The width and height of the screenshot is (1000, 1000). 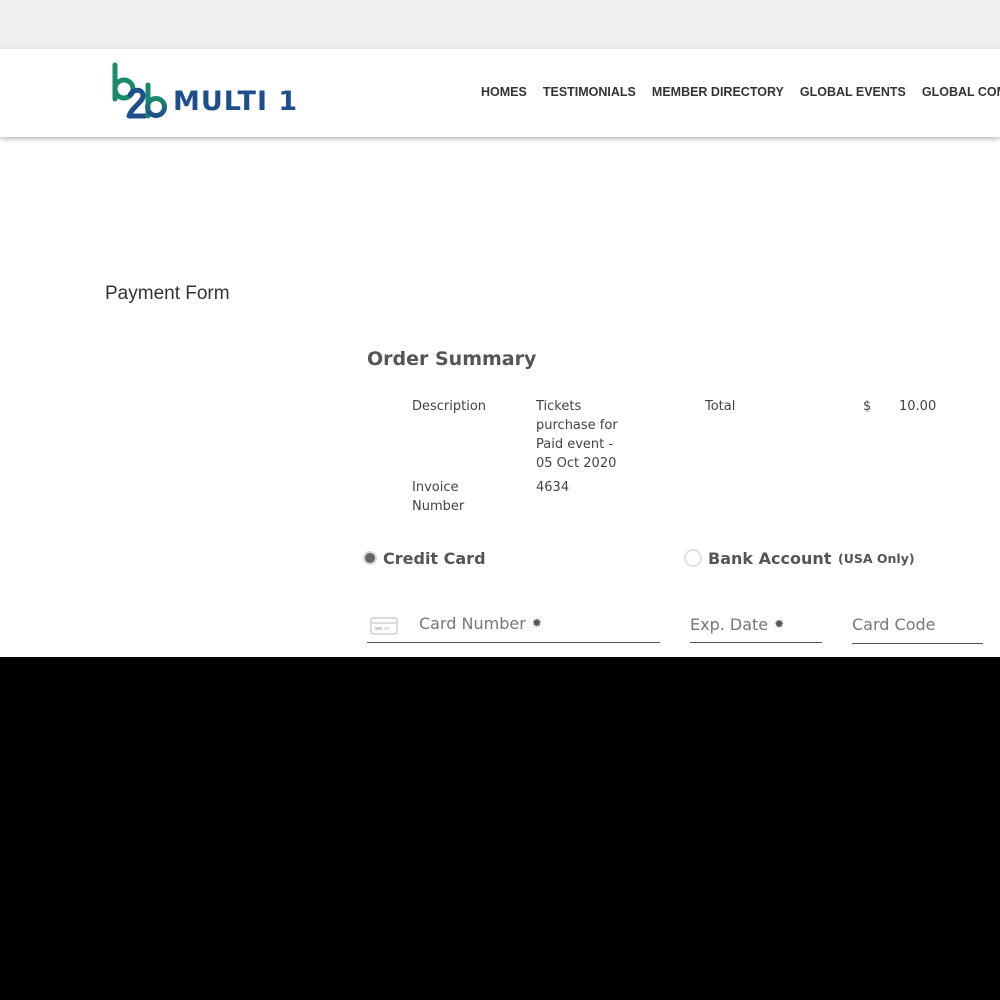 What do you see at coordinates (370, 558) in the screenshot?
I see `credit-card-radio` at bounding box center [370, 558].